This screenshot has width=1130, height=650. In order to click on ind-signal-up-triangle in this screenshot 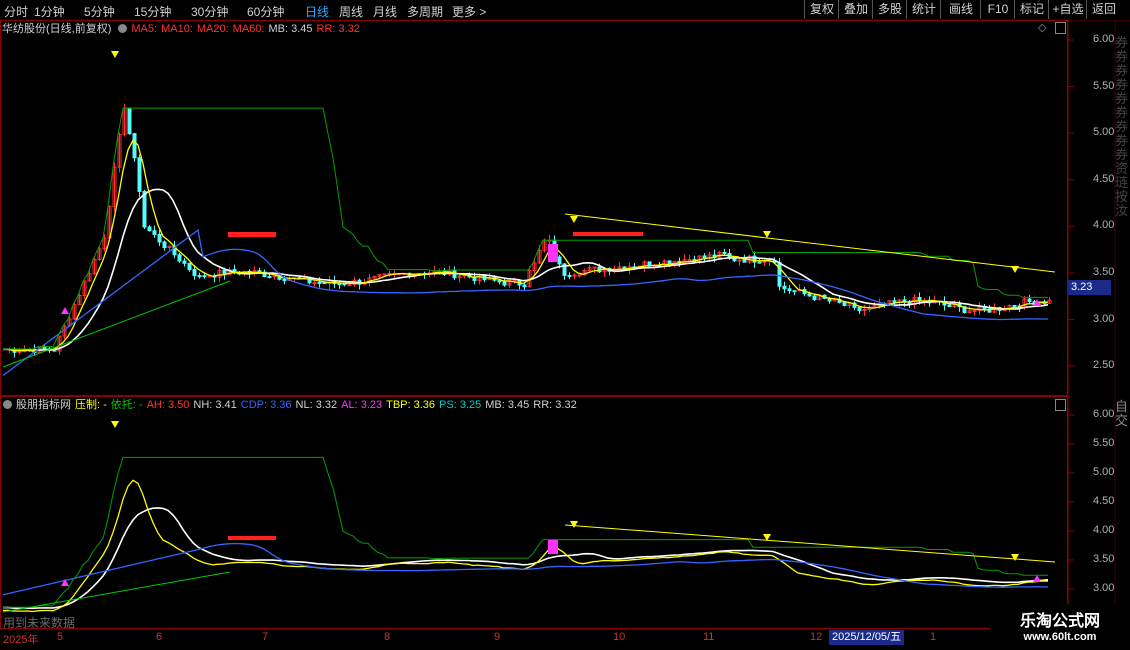, I will do `click(1037, 578)`.